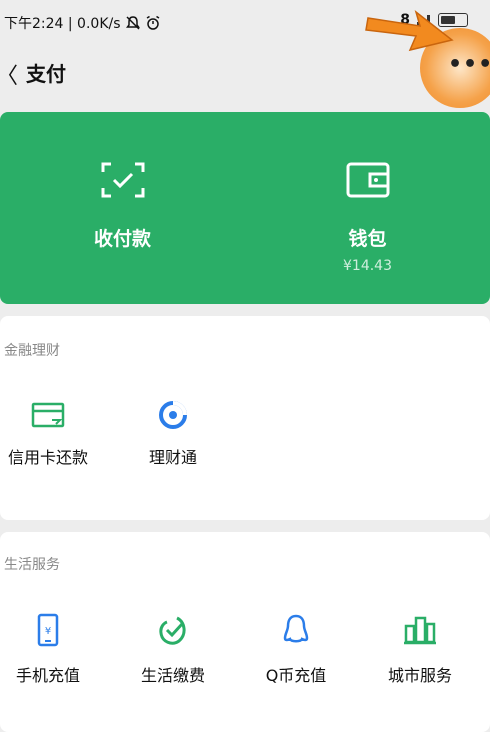 Image resolution: width=490 pixels, height=732 pixels. What do you see at coordinates (420, 630) in the screenshot?
I see `city-icon` at bounding box center [420, 630].